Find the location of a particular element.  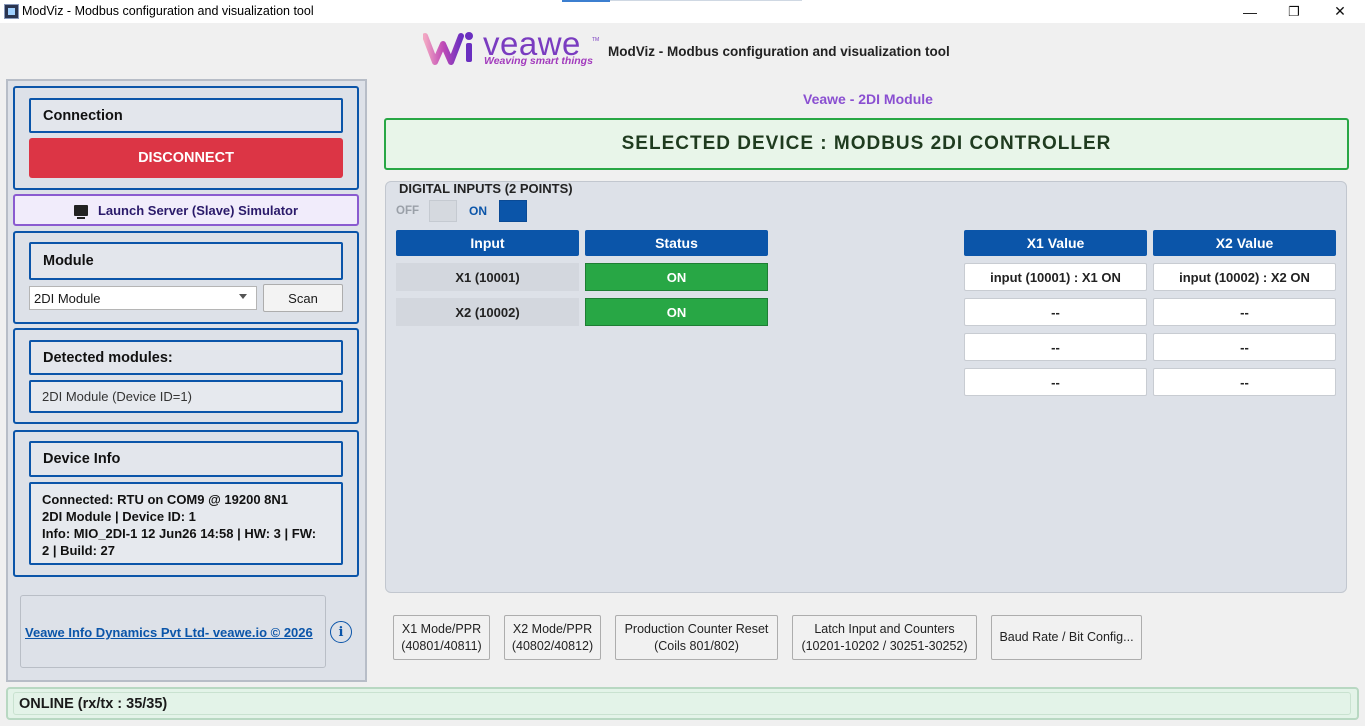

production-counter-reset-button: Production Counter Reset (Coils 801/802) is located at coordinates (696, 637).